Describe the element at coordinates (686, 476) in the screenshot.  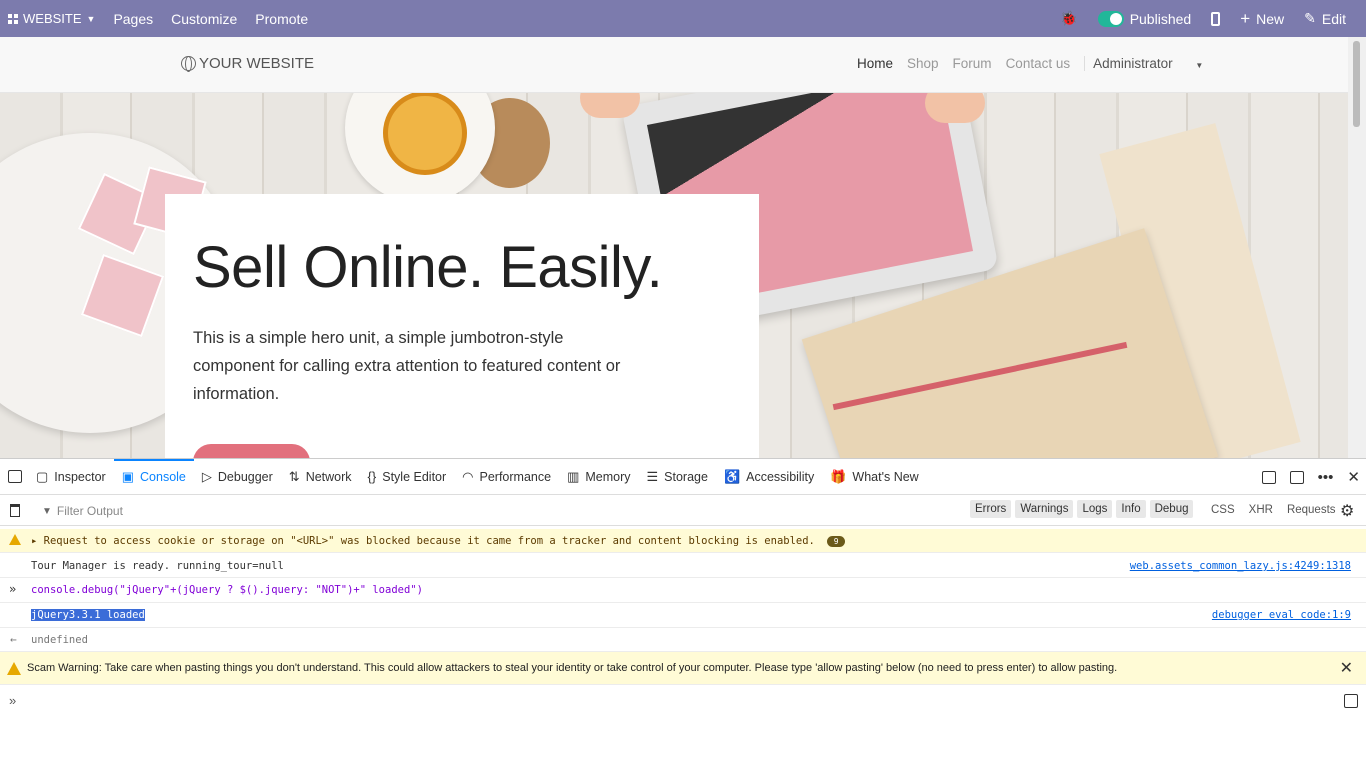
I see `tab-label: Storage` at that location.